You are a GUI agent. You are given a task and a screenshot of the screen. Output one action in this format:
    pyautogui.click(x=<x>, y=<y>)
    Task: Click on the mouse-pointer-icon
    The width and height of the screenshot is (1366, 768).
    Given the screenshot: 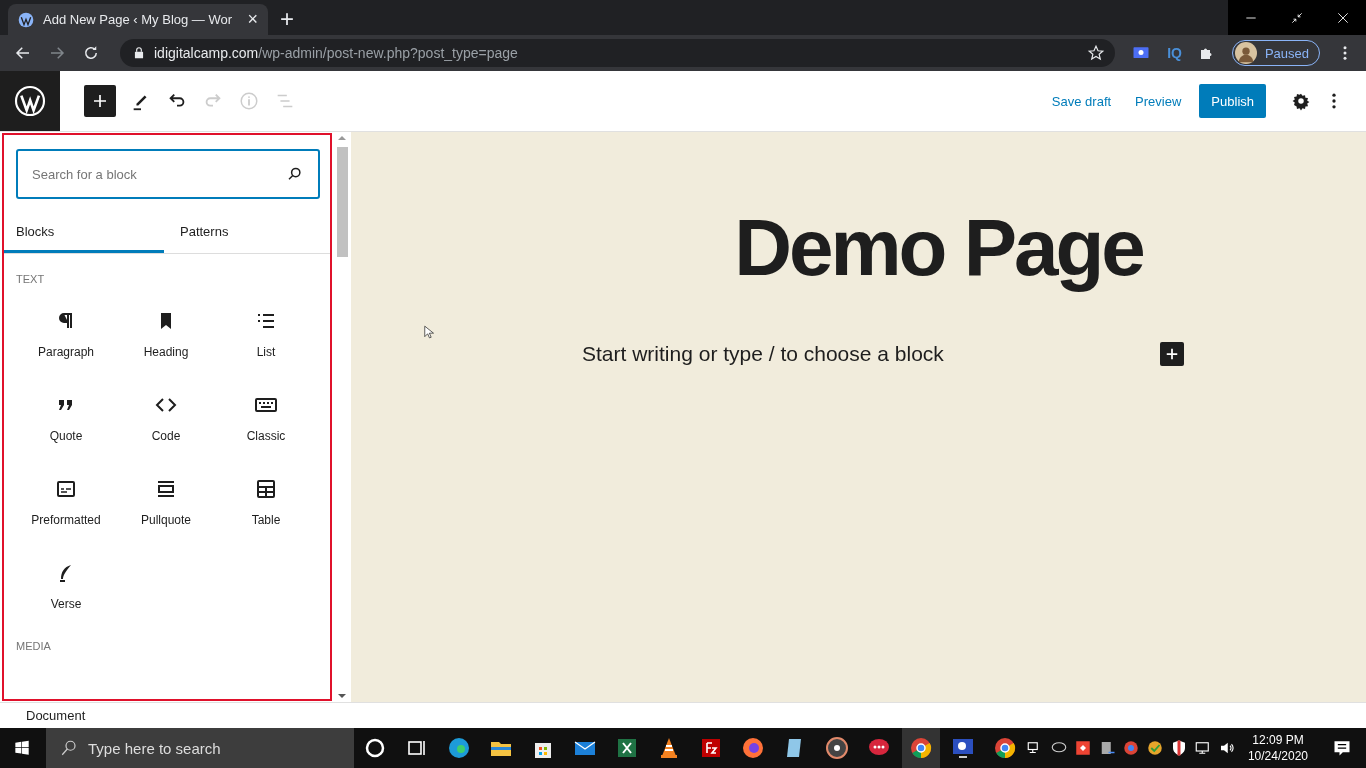 What is the action you would take?
    pyautogui.click(x=430, y=332)
    